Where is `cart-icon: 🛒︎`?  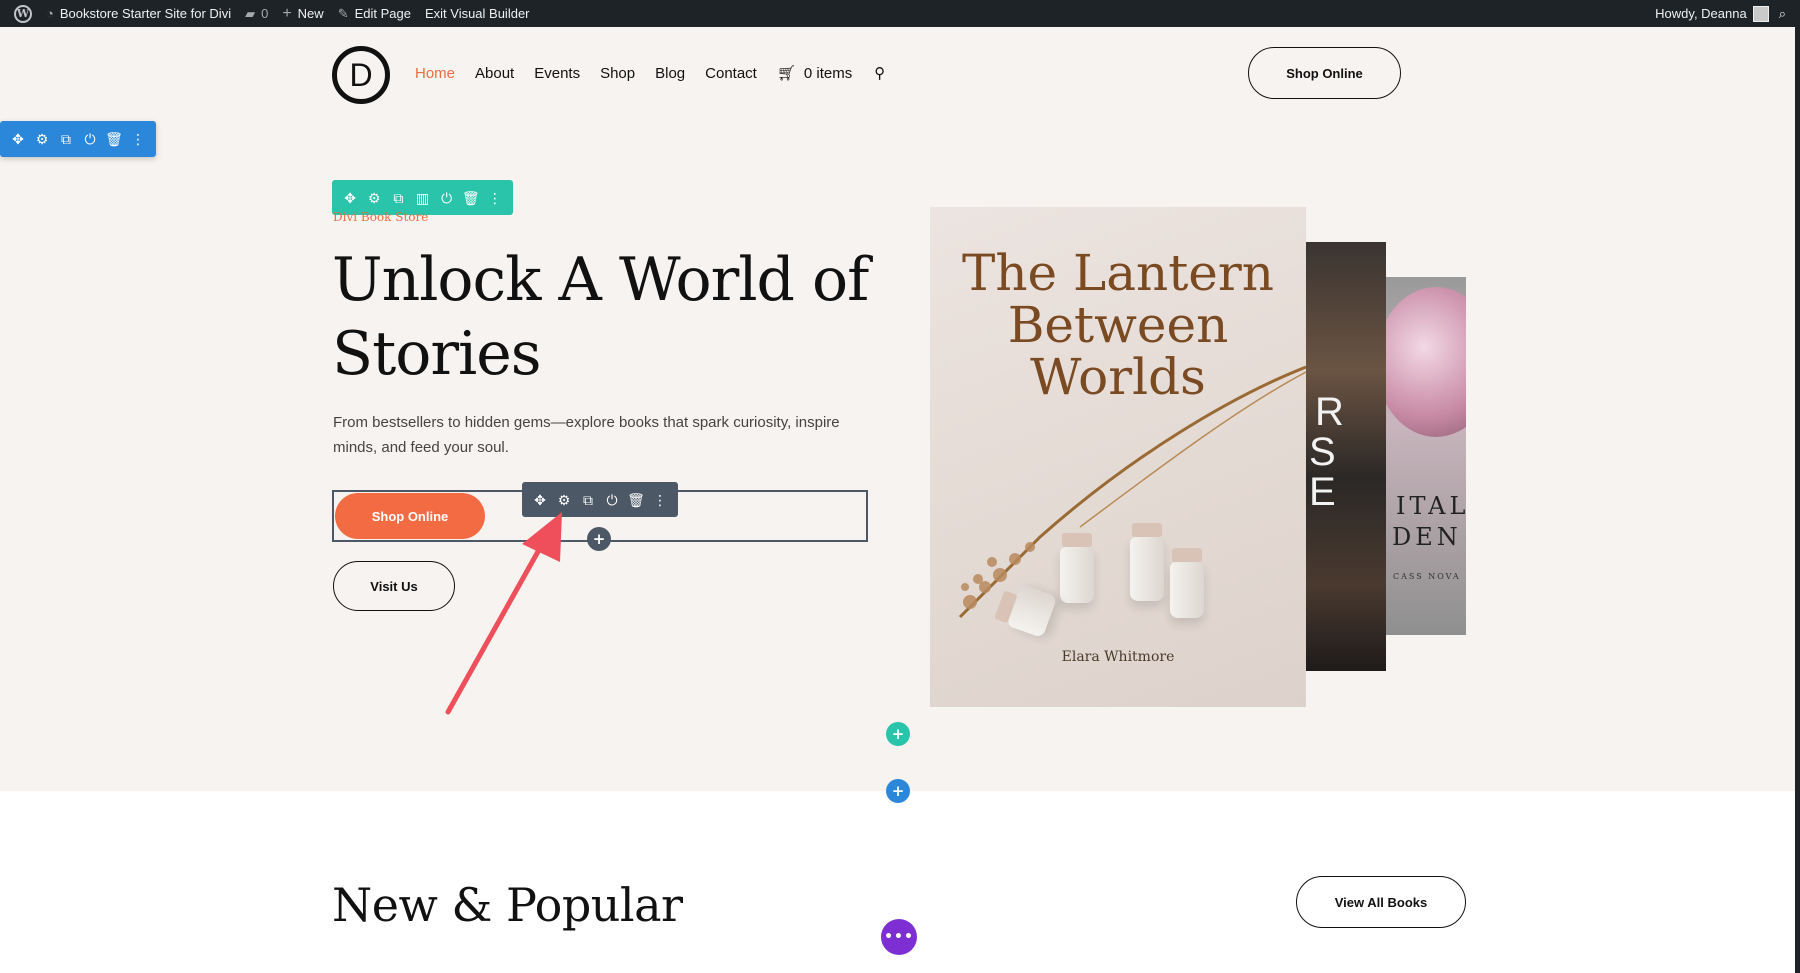 cart-icon: 🛒︎ is located at coordinates (786, 73).